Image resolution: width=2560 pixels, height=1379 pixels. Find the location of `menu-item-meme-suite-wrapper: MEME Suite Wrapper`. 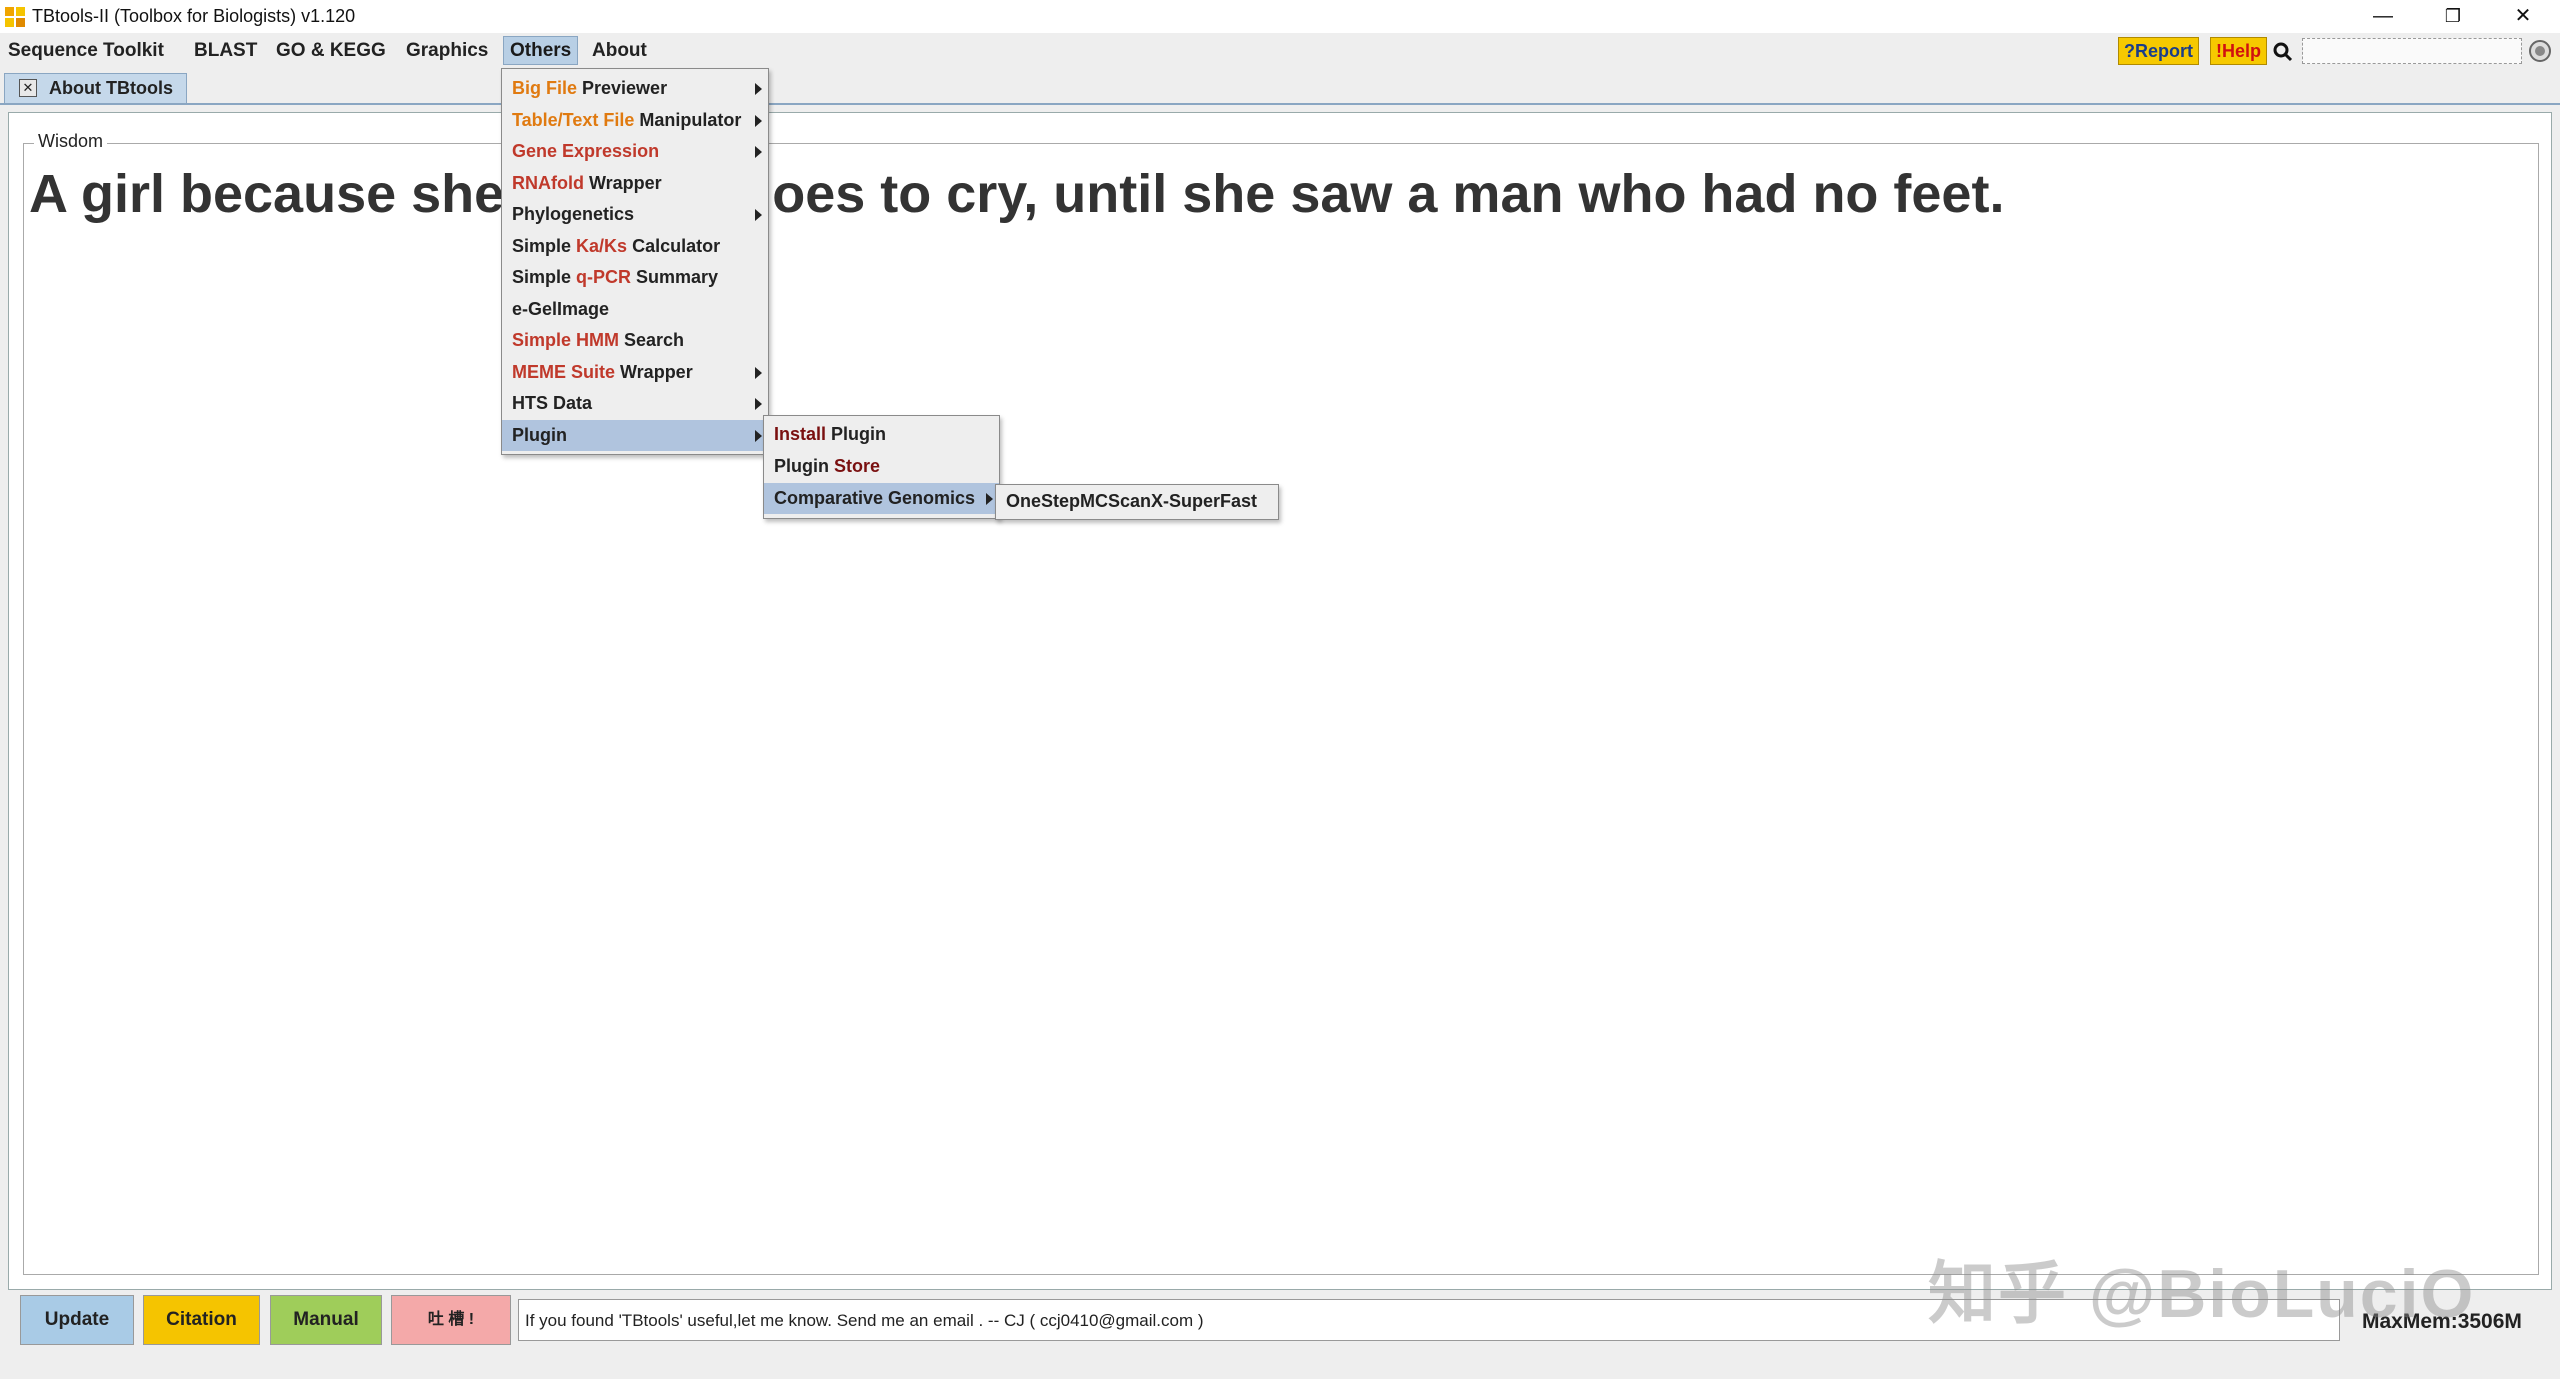

menu-item-meme-suite-wrapper: MEME Suite Wrapper is located at coordinates (635, 372).